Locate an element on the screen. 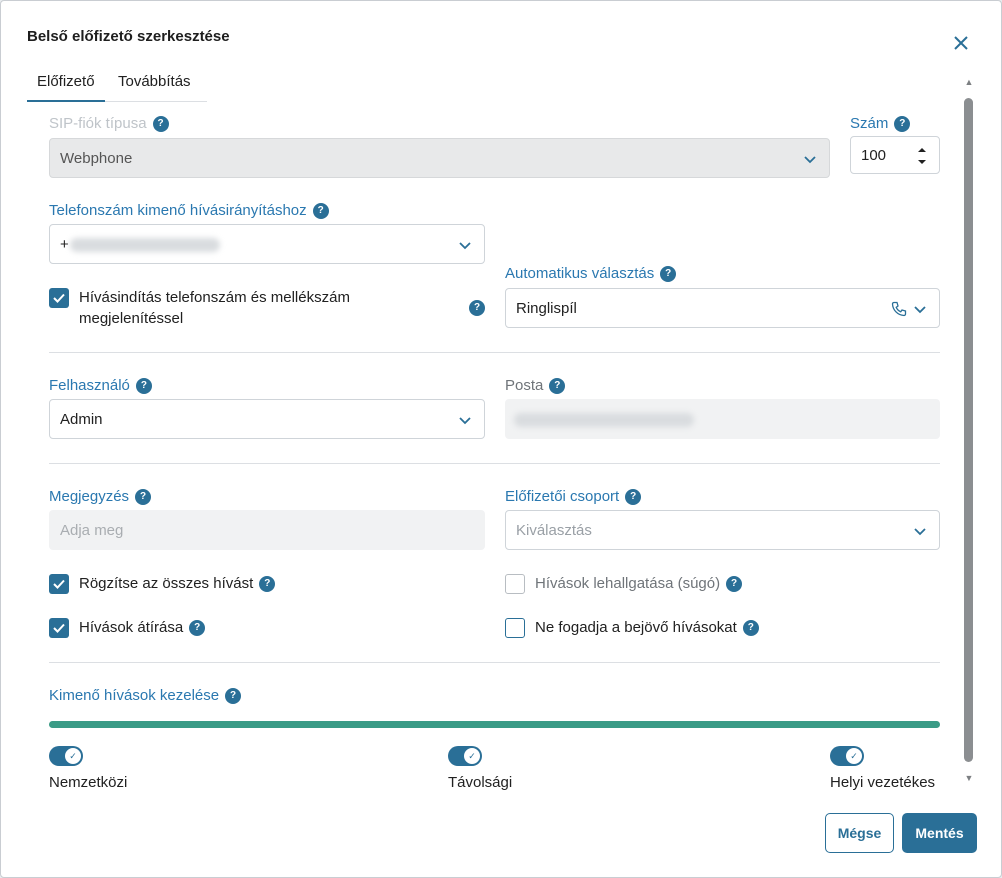  group-label: Előfizetői csoport ? is located at coordinates (573, 496).